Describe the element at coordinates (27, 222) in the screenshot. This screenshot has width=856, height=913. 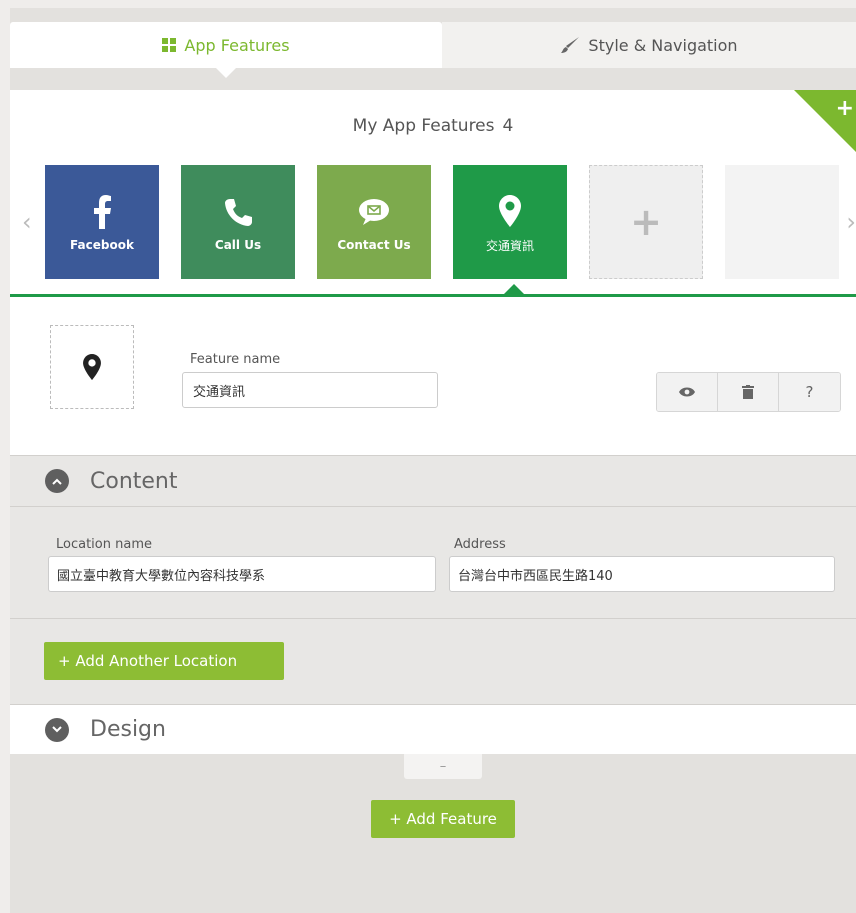
I see `carousel-prev-icon: ‹` at that location.